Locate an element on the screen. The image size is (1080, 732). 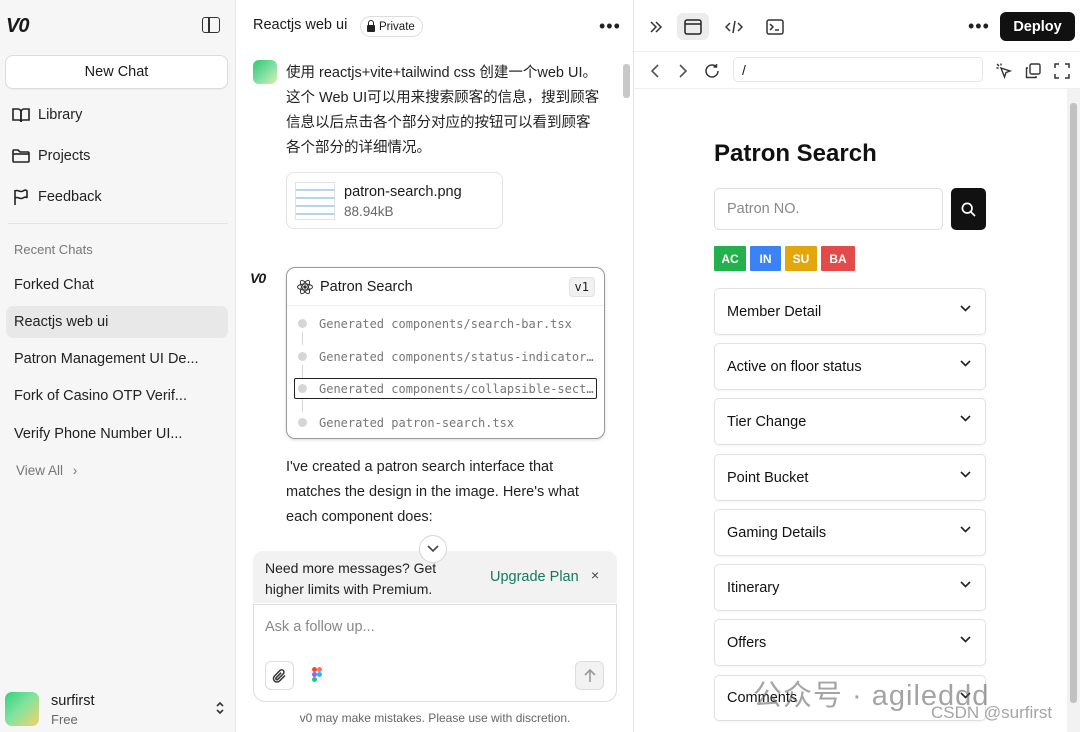
preview-scrollbar-thumb is located at coordinates (1073, 403).